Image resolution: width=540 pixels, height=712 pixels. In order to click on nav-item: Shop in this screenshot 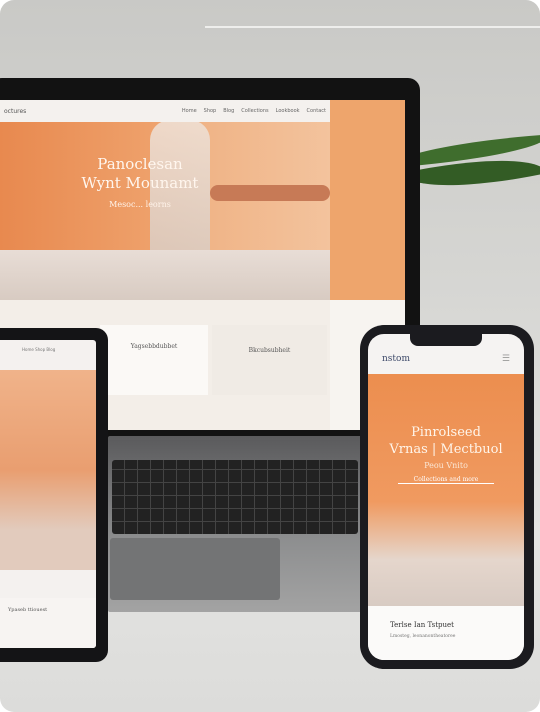, I will do `click(210, 111)`.